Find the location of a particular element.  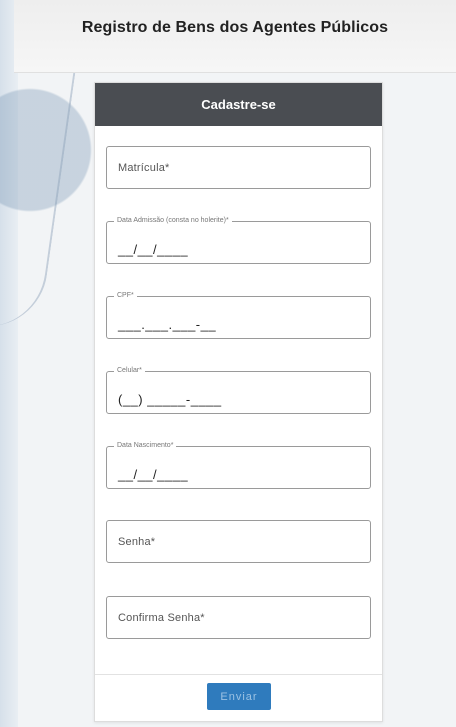

card-header: Cadastre-se is located at coordinates (238, 104).